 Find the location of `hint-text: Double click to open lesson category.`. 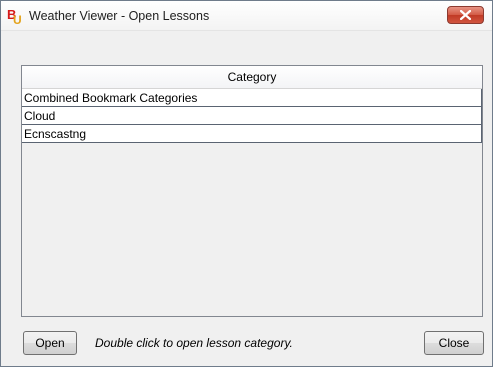

hint-text: Double click to open lesson category. is located at coordinates (194, 343).